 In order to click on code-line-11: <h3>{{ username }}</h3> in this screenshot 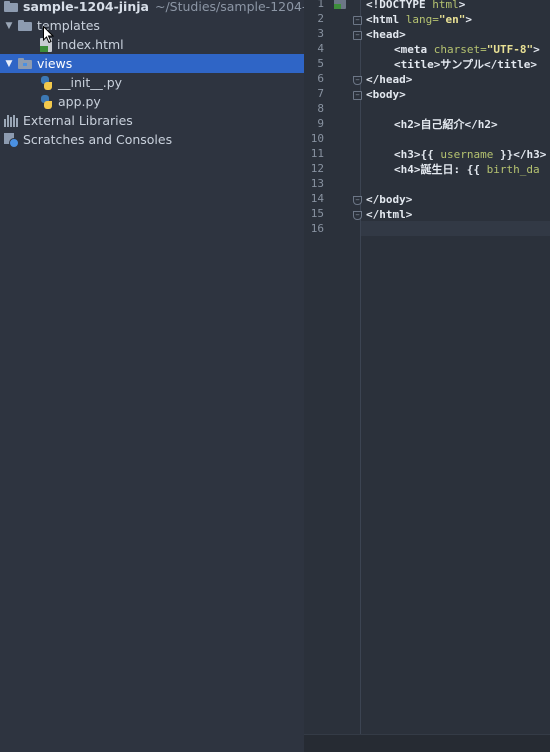, I will do `click(470, 154)`.